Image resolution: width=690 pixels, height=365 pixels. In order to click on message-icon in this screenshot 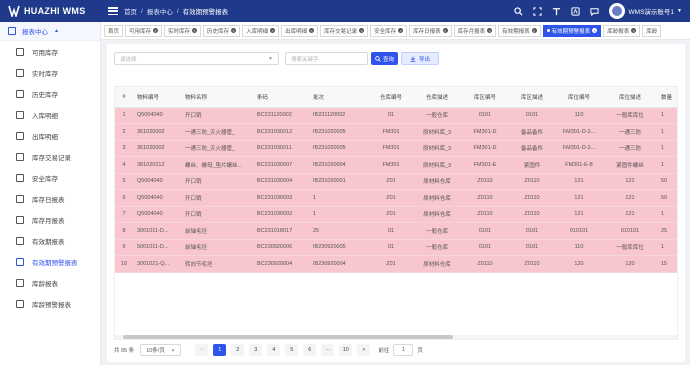, I will do `click(595, 11)`.